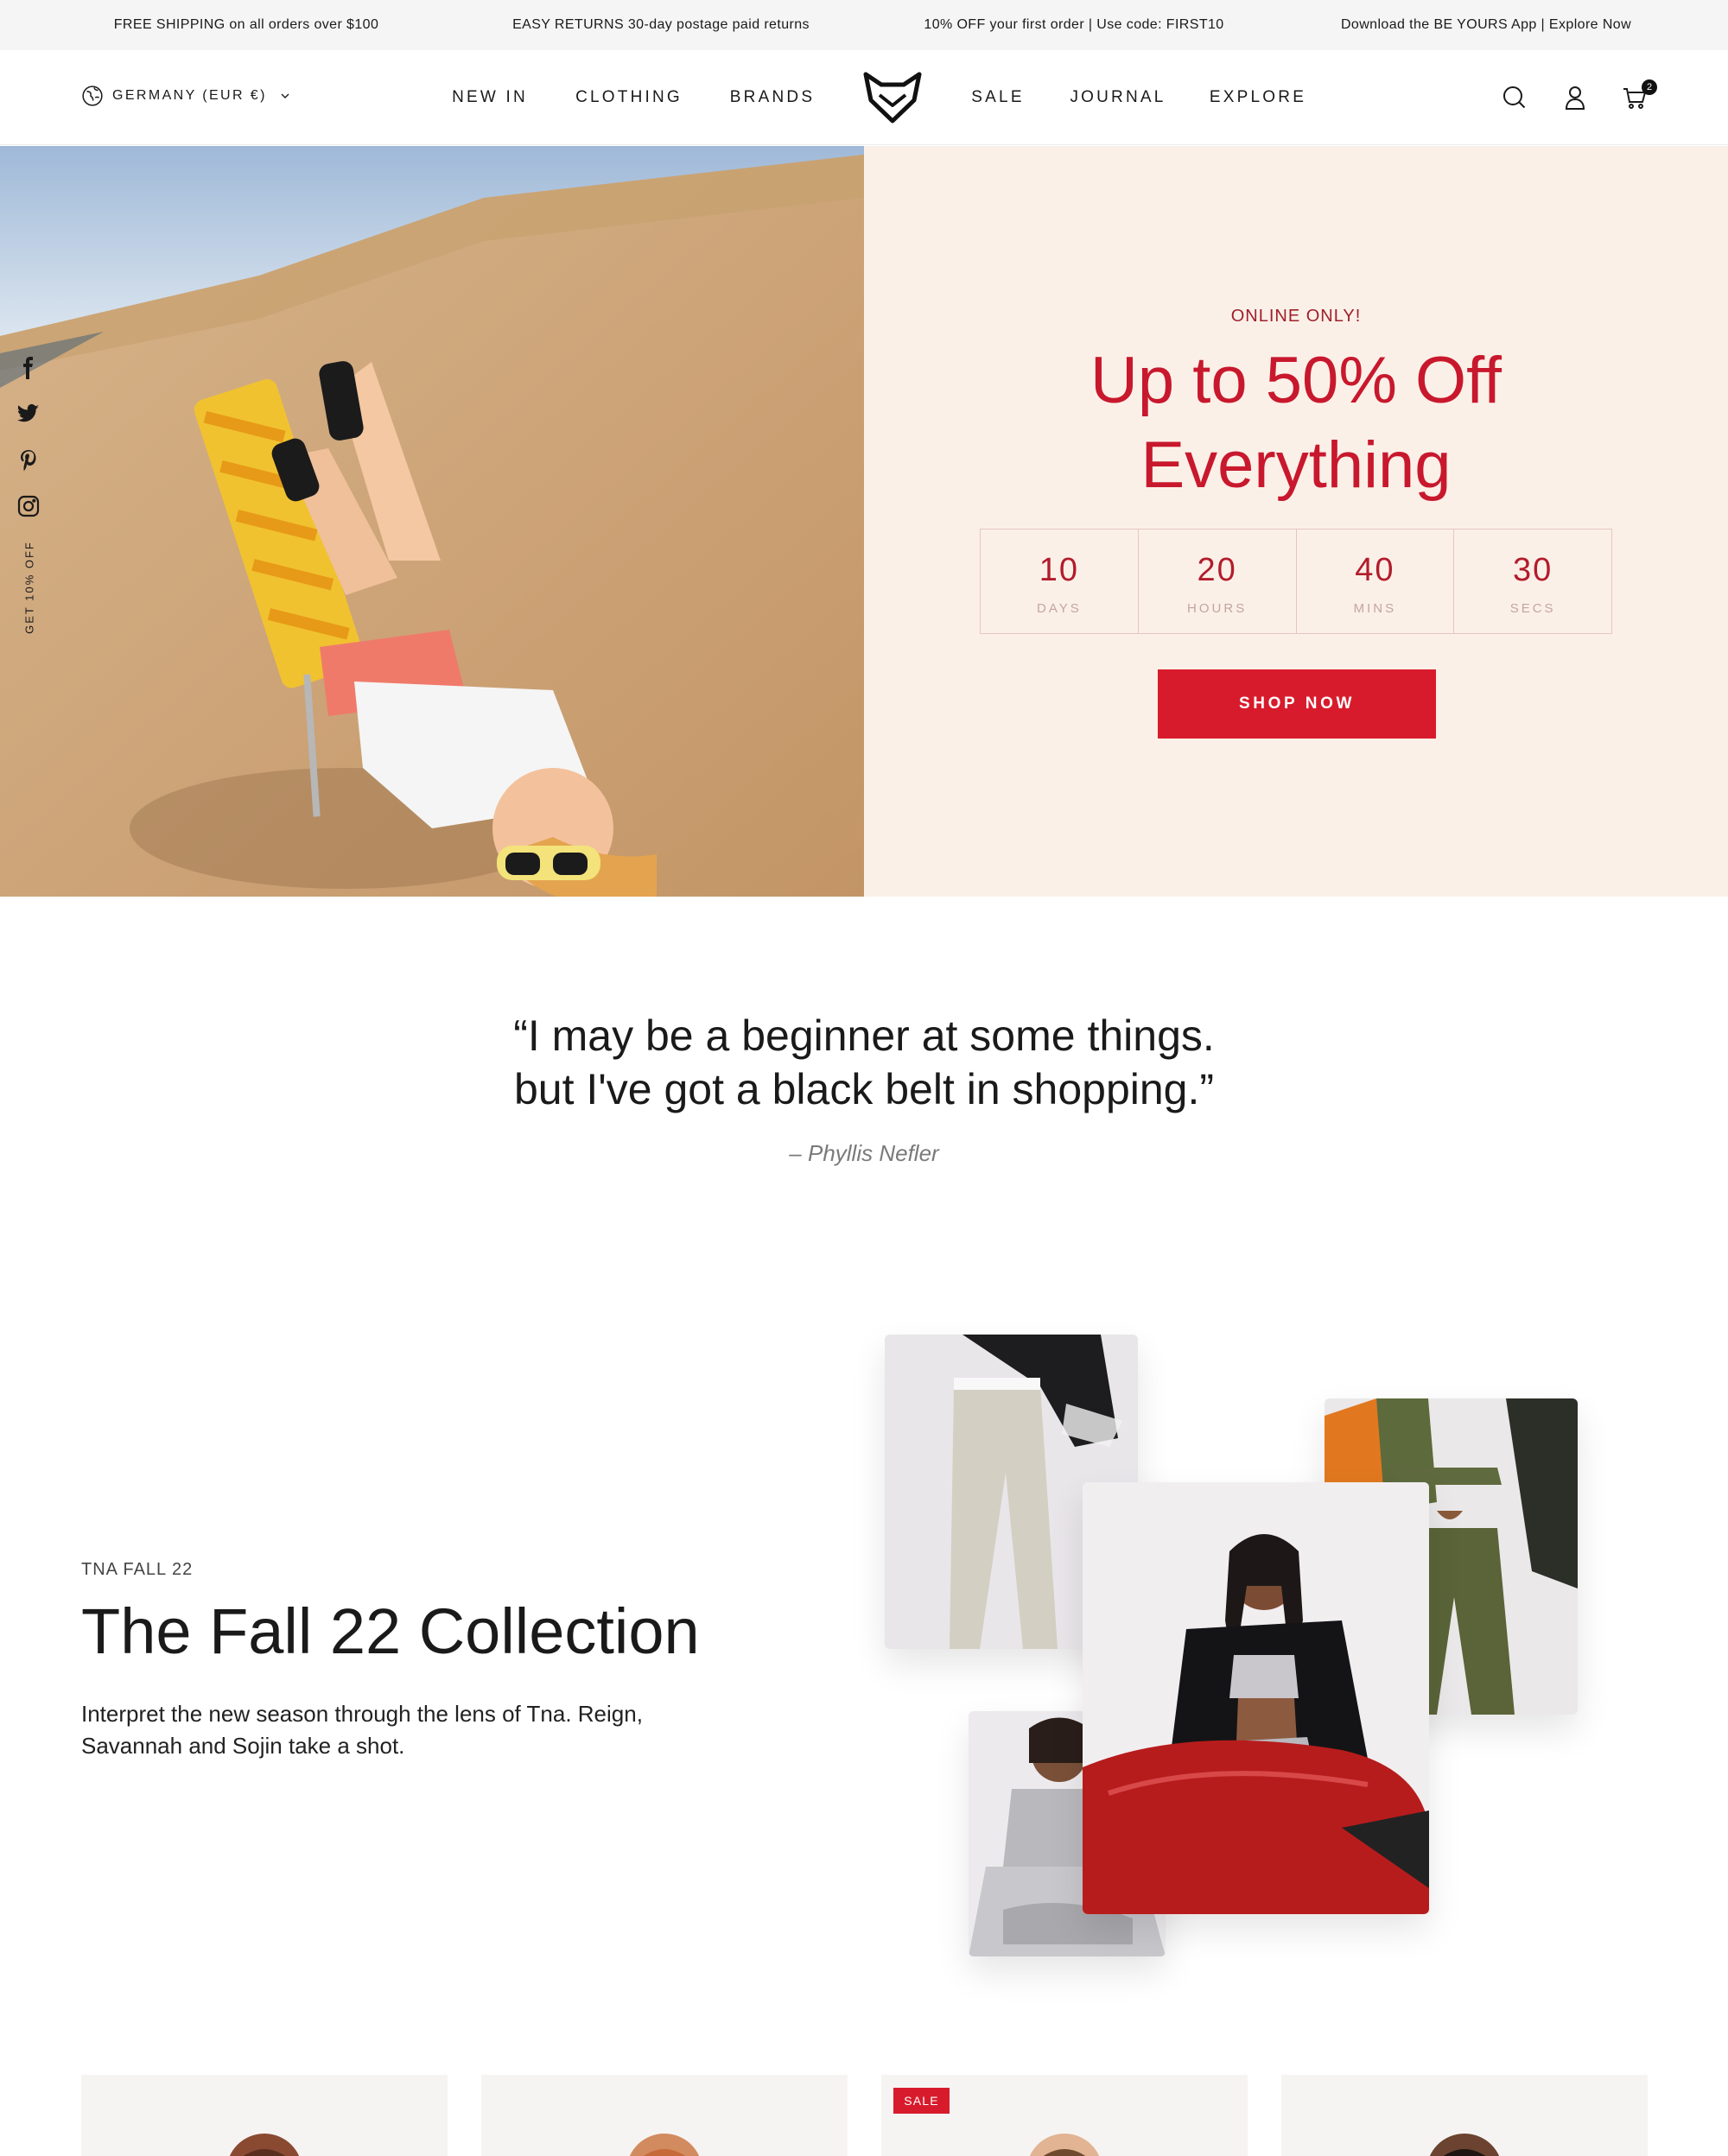 The width and height of the screenshot is (1728, 2156). What do you see at coordinates (137, 1569) in the screenshot?
I see `collection-eyebrow: TNA FALL 22` at bounding box center [137, 1569].